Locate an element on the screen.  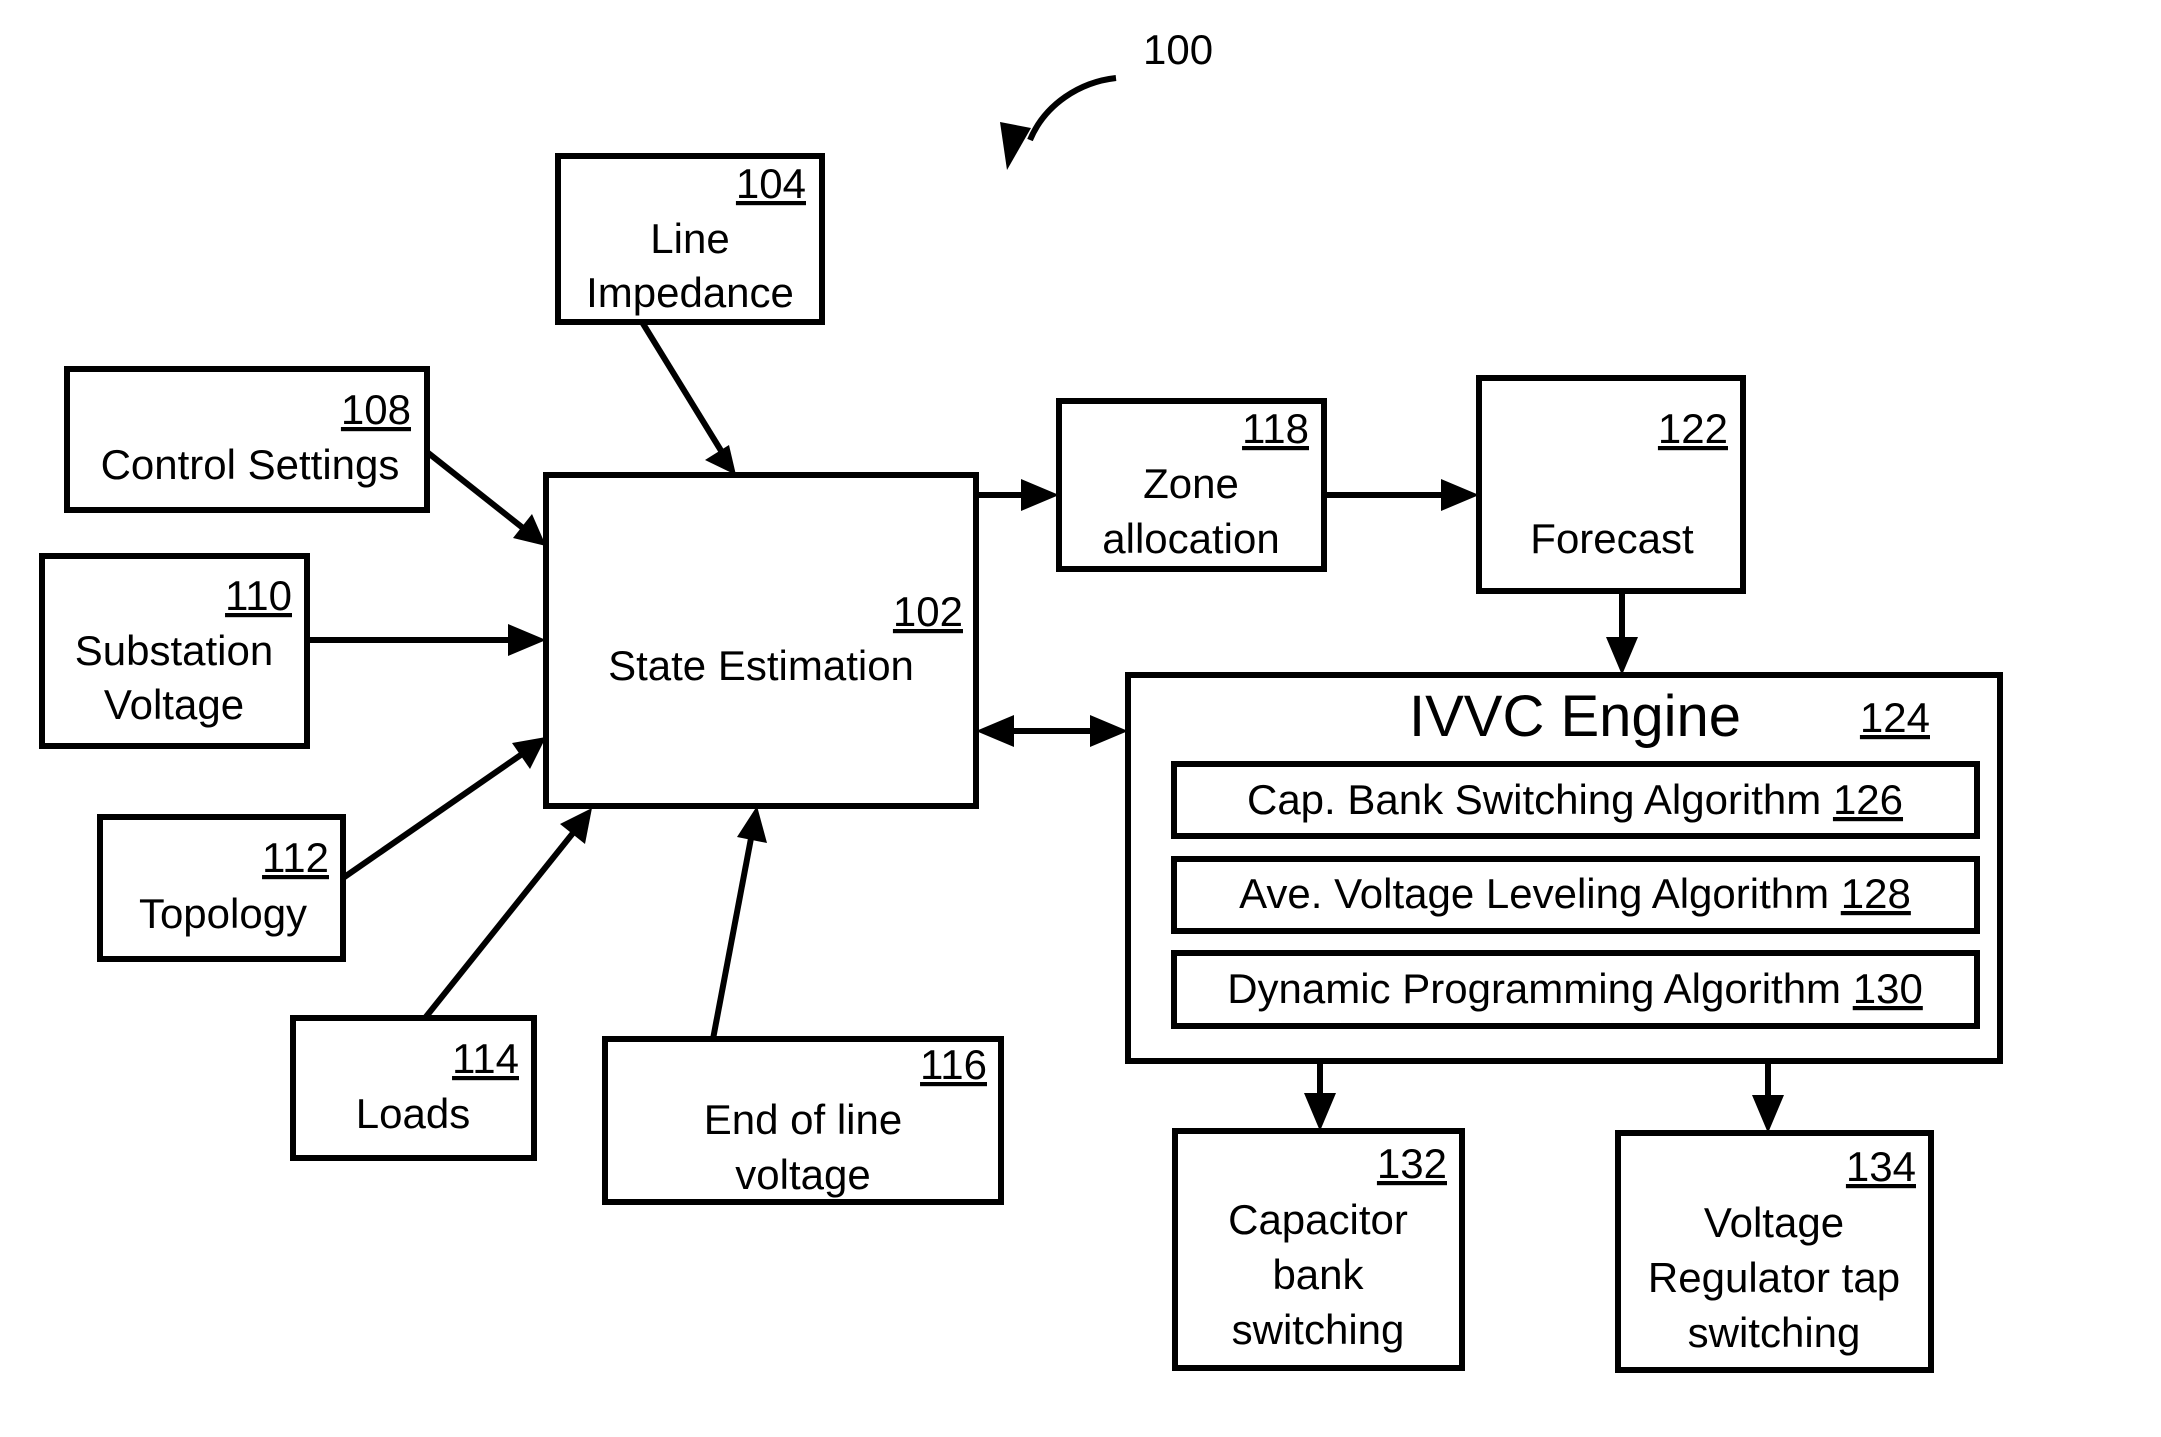
node-ref: 118 is located at coordinates (1275, 428).